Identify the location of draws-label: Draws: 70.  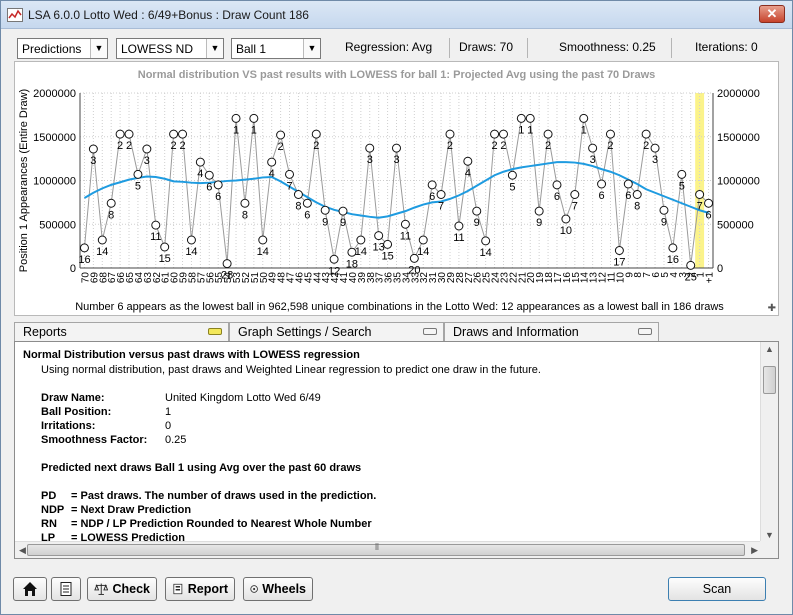
(486, 47).